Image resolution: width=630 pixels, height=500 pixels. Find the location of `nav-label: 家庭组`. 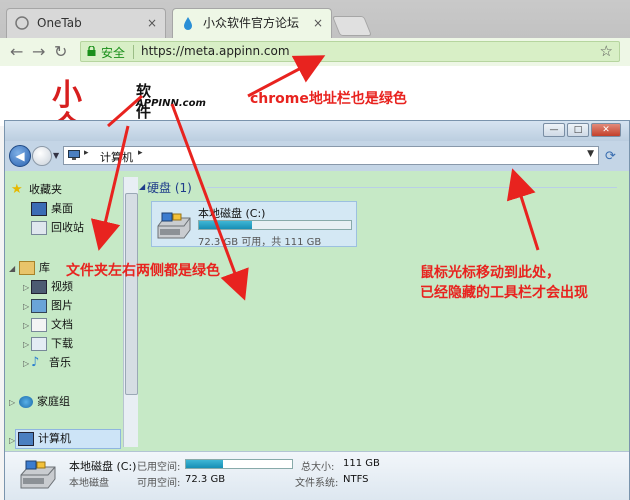

nav-label: 家庭组 is located at coordinates (53, 401).